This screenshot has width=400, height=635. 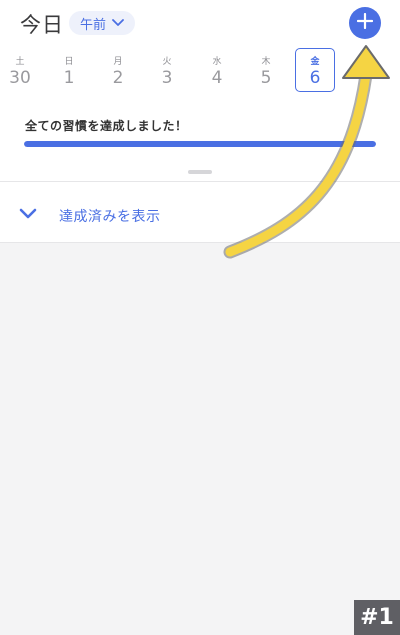 I want to click on step-number-badge: #1, so click(x=377, y=617).